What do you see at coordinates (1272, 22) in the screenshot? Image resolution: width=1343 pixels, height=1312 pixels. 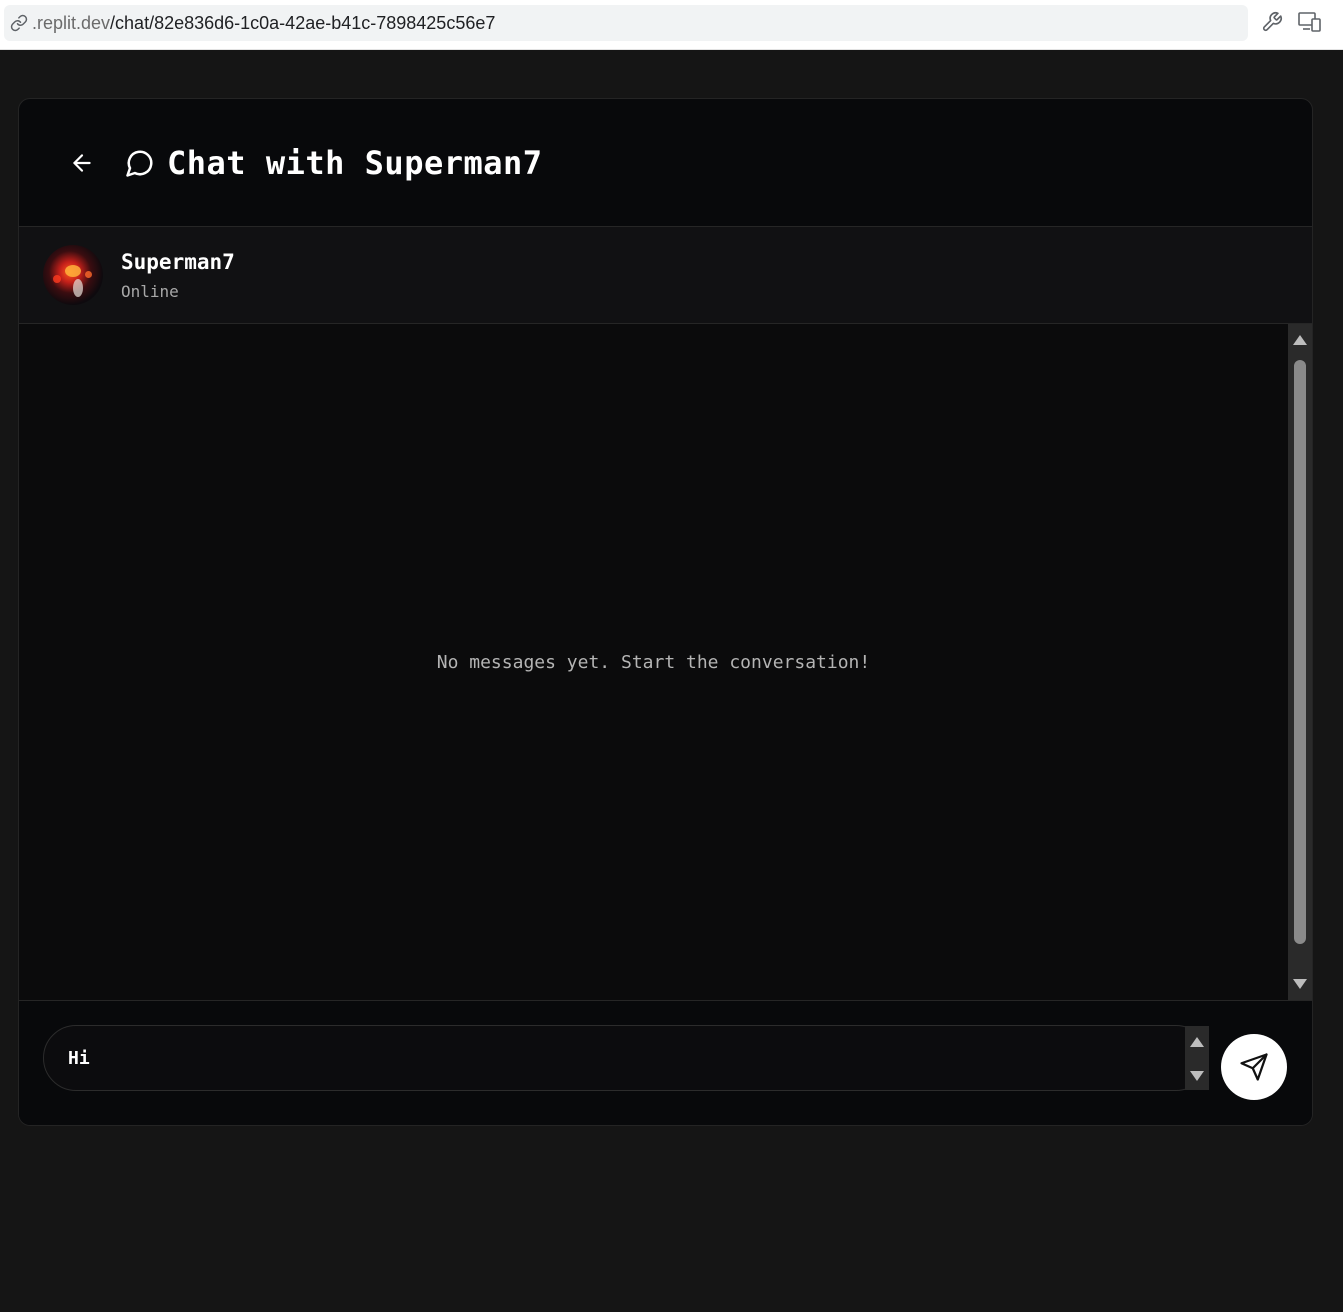 I see `wrench-icon` at bounding box center [1272, 22].